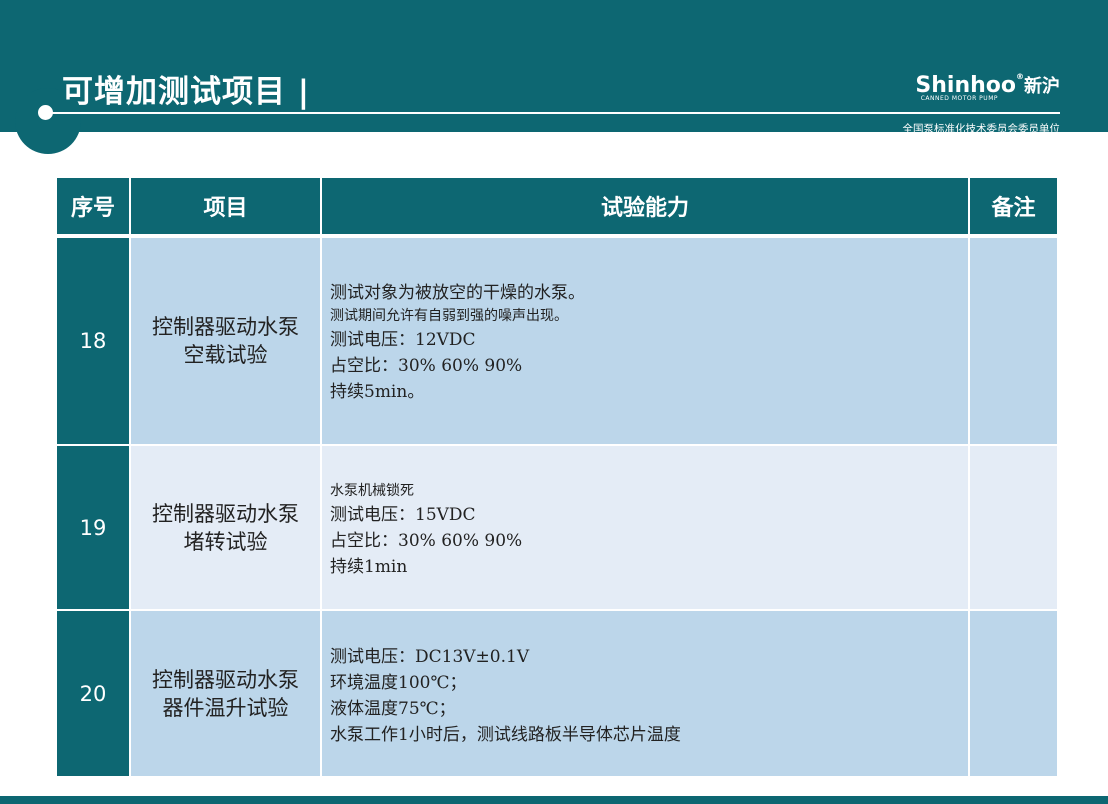 The width and height of the screenshot is (1108, 804). What do you see at coordinates (1013, 206) in the screenshot?
I see `header-remark: 备注` at bounding box center [1013, 206].